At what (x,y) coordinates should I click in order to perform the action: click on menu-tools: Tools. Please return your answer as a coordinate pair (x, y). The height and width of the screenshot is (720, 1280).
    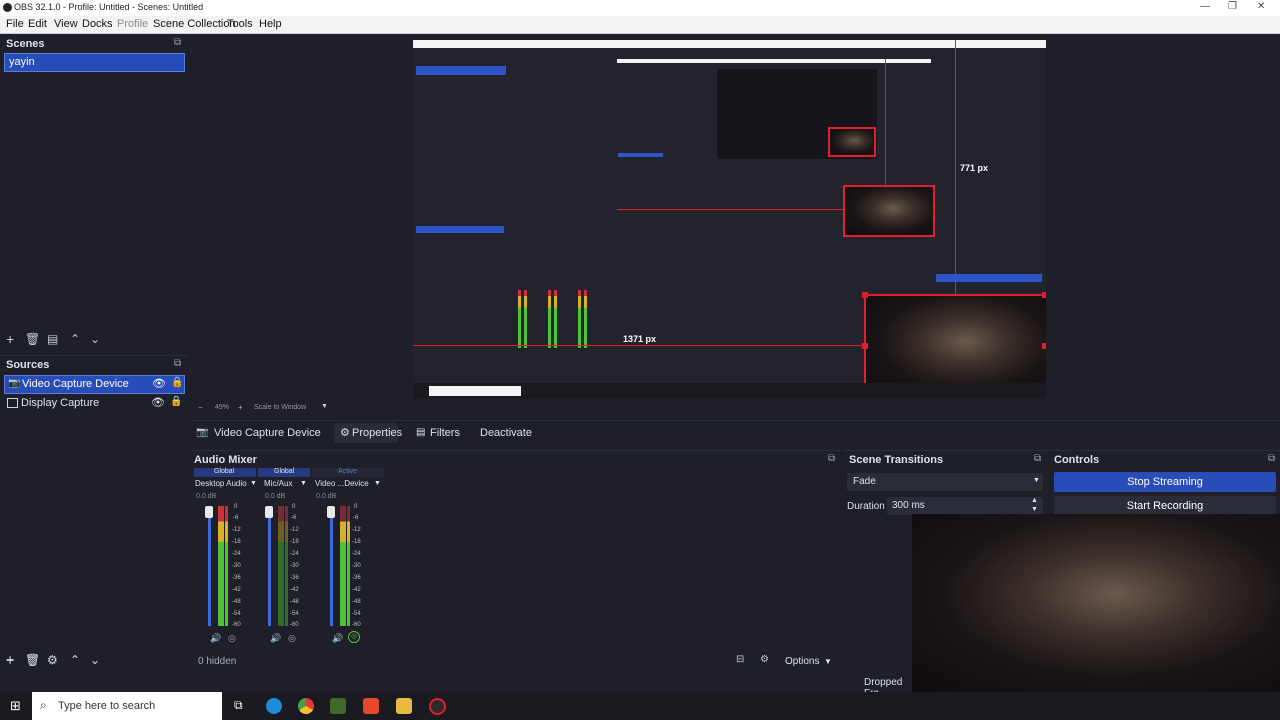
    Looking at the image, I should click on (240, 24).